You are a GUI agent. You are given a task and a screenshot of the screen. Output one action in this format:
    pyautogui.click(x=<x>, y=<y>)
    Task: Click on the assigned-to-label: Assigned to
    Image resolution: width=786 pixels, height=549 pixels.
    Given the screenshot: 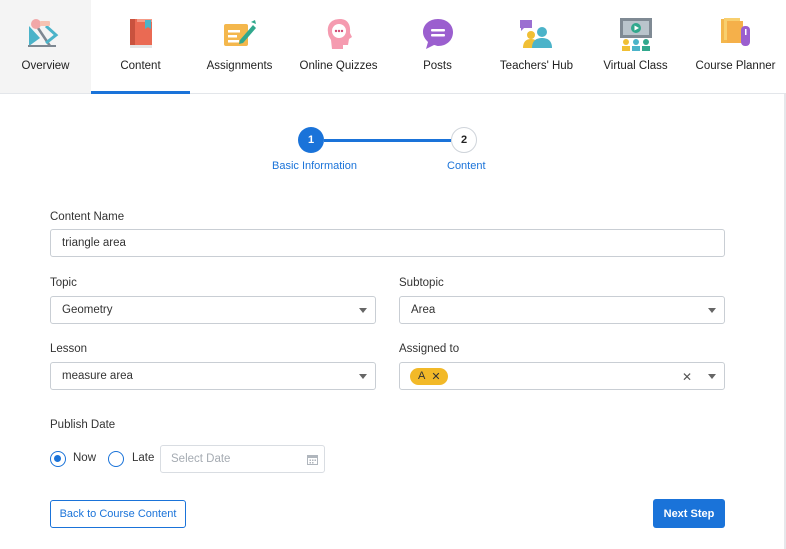 What is the action you would take?
    pyautogui.click(x=429, y=349)
    